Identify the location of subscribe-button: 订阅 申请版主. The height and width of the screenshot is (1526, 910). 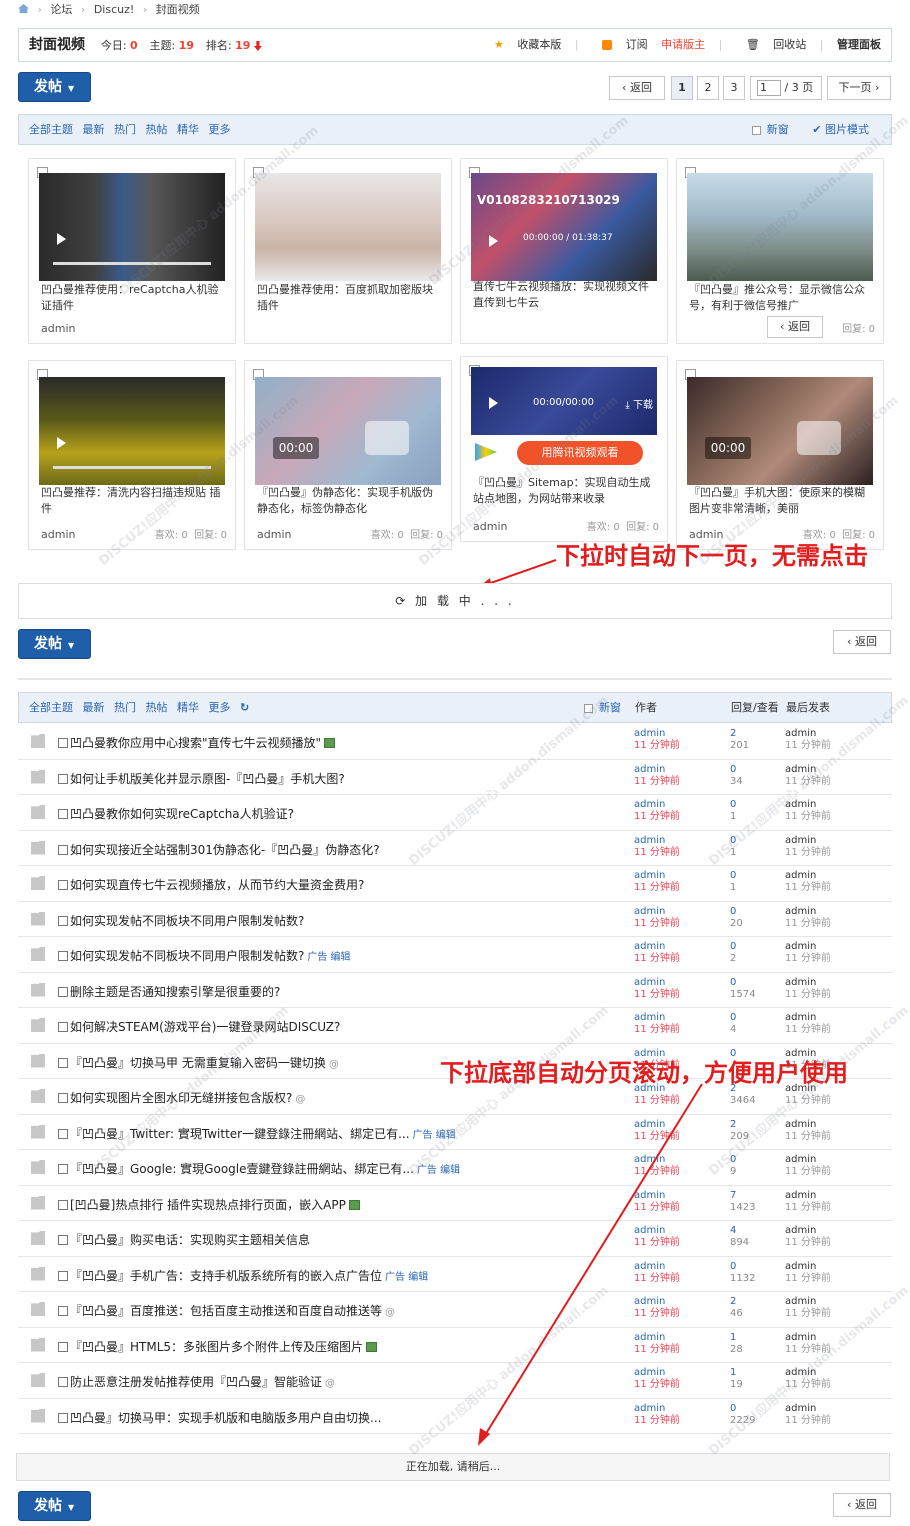
(648, 44).